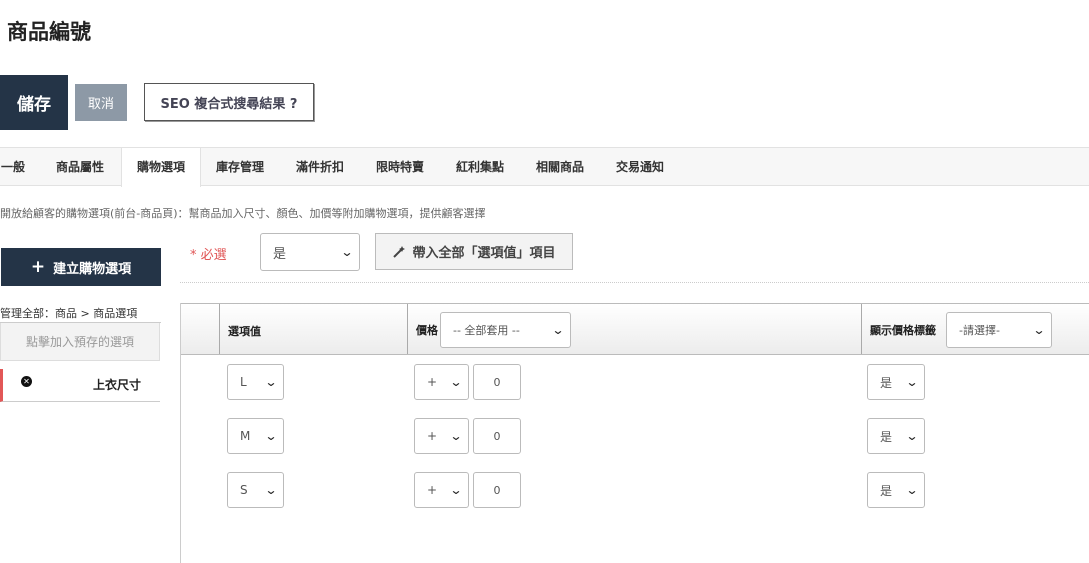 The width and height of the screenshot is (1089, 563). Describe the element at coordinates (255, 436) in the screenshot. I see `option-value-select: M ⌄` at that location.